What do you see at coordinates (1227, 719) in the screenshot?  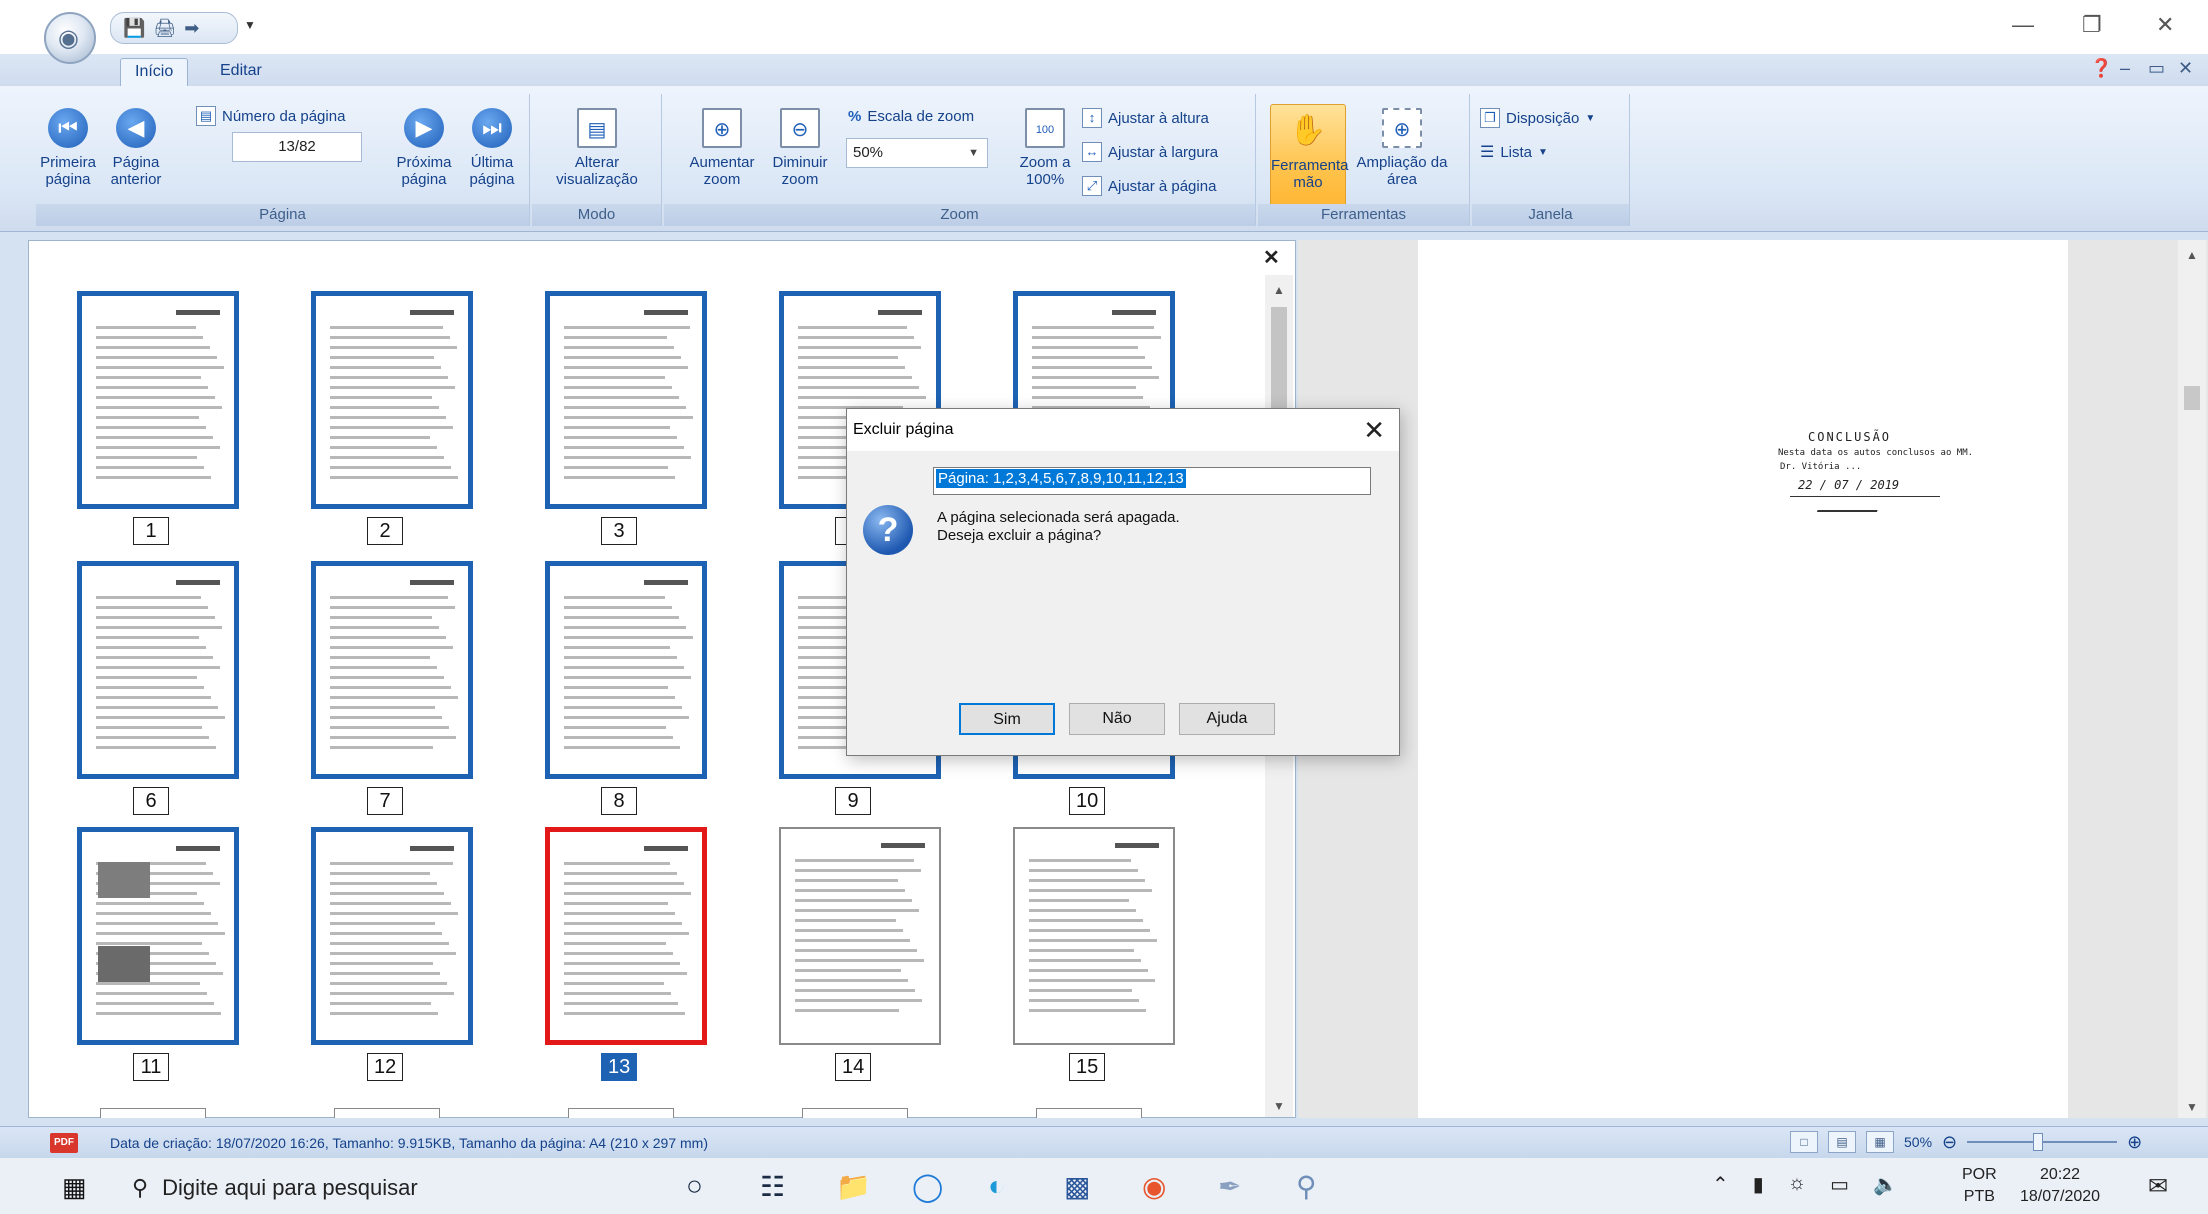 I see `help-button: Ajuda` at bounding box center [1227, 719].